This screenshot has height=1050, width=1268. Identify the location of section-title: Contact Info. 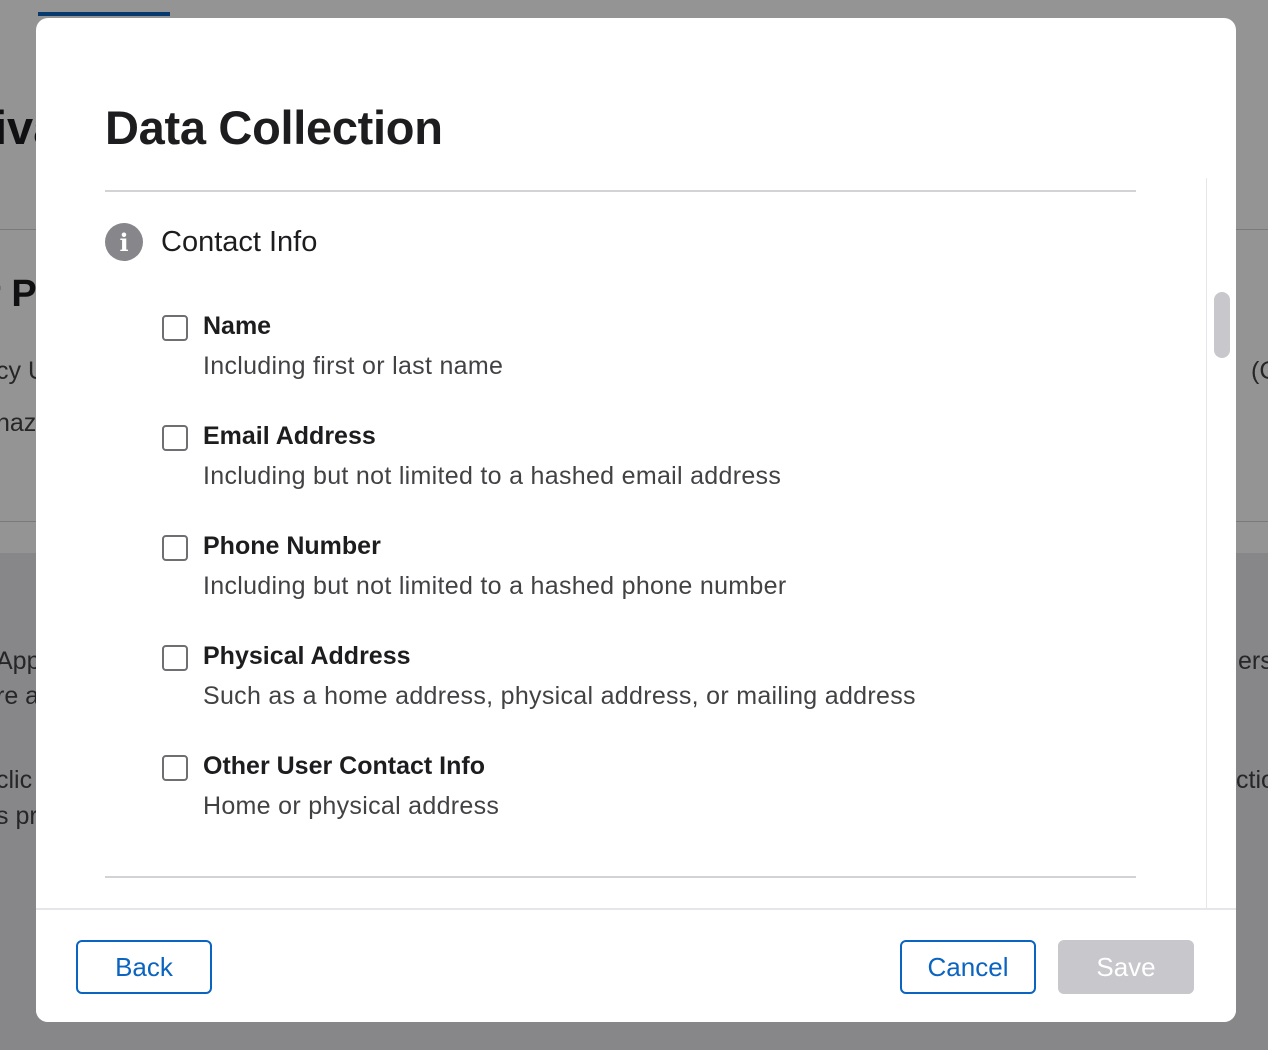
(239, 241).